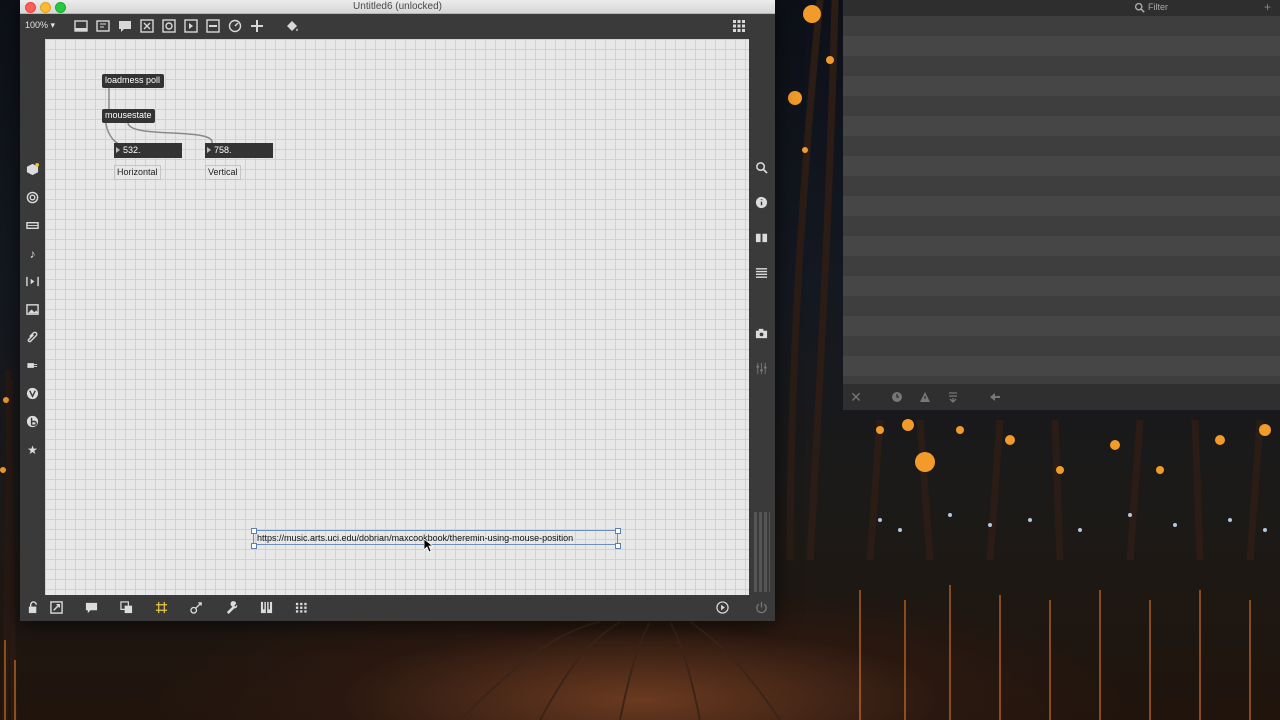  Describe the element at coordinates (148, 150) in the screenshot. I see `number-box-horizontal: 532.` at that location.